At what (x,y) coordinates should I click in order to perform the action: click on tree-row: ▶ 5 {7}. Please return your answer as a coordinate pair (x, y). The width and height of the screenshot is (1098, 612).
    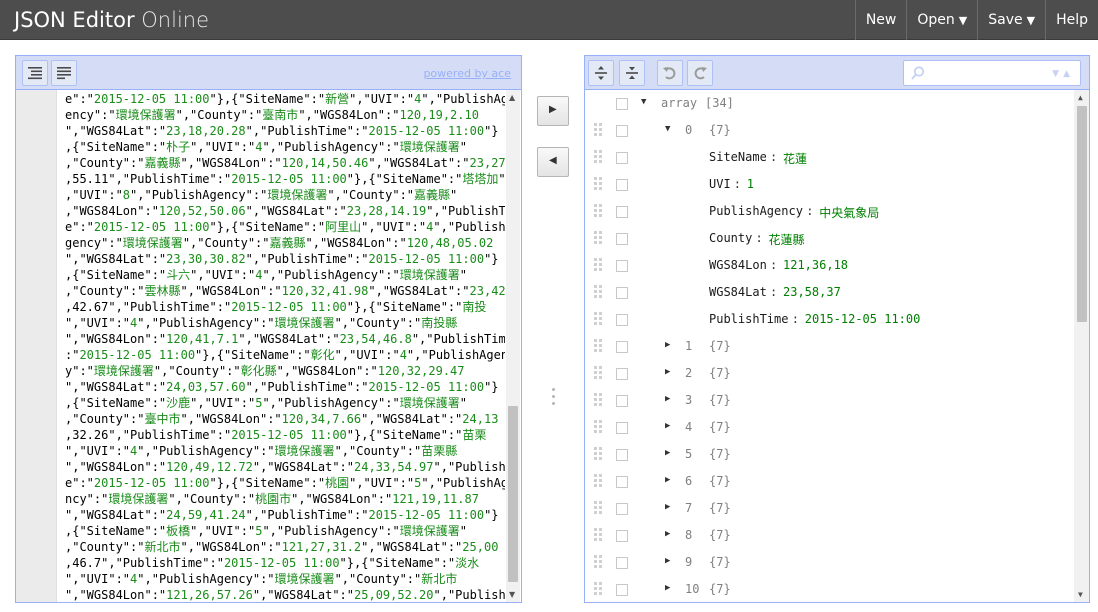
    Looking at the image, I should click on (829, 454).